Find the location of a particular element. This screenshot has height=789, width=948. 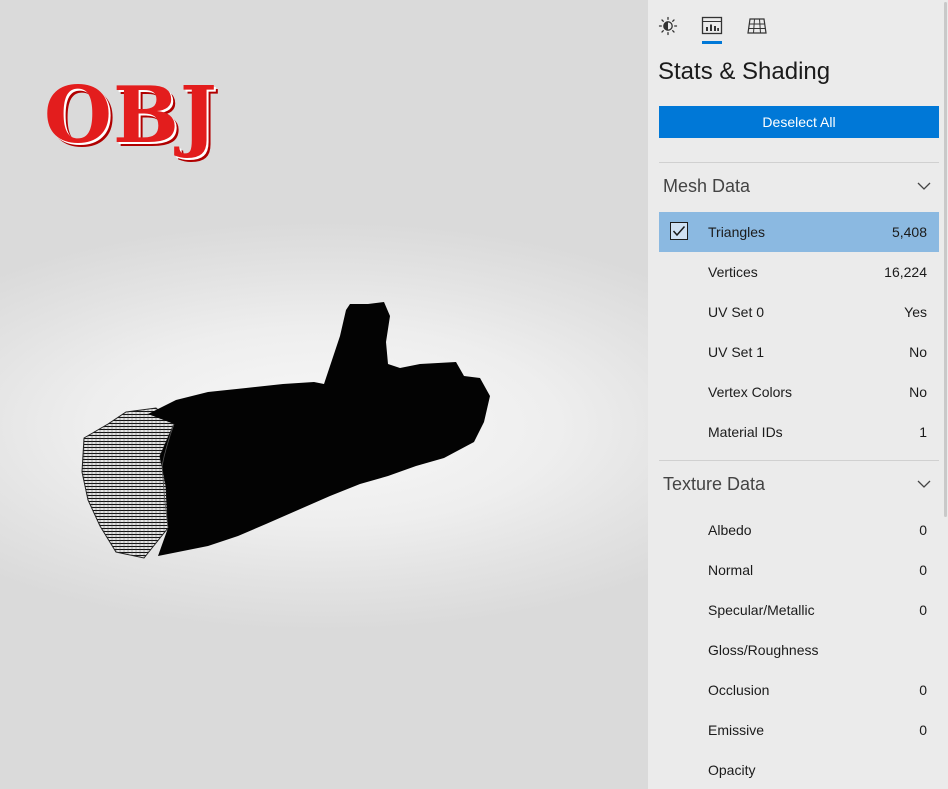

stat-label: Albedo is located at coordinates (730, 530).